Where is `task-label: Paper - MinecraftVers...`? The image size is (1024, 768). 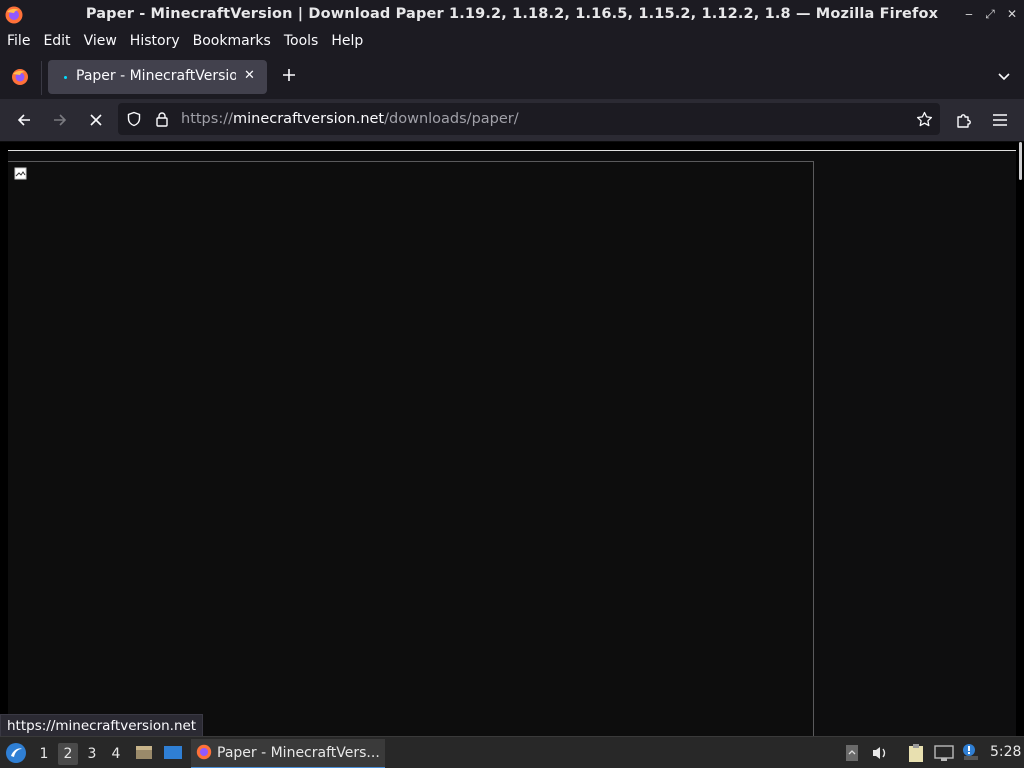
task-label: Paper - MinecraftVers... is located at coordinates (298, 753).